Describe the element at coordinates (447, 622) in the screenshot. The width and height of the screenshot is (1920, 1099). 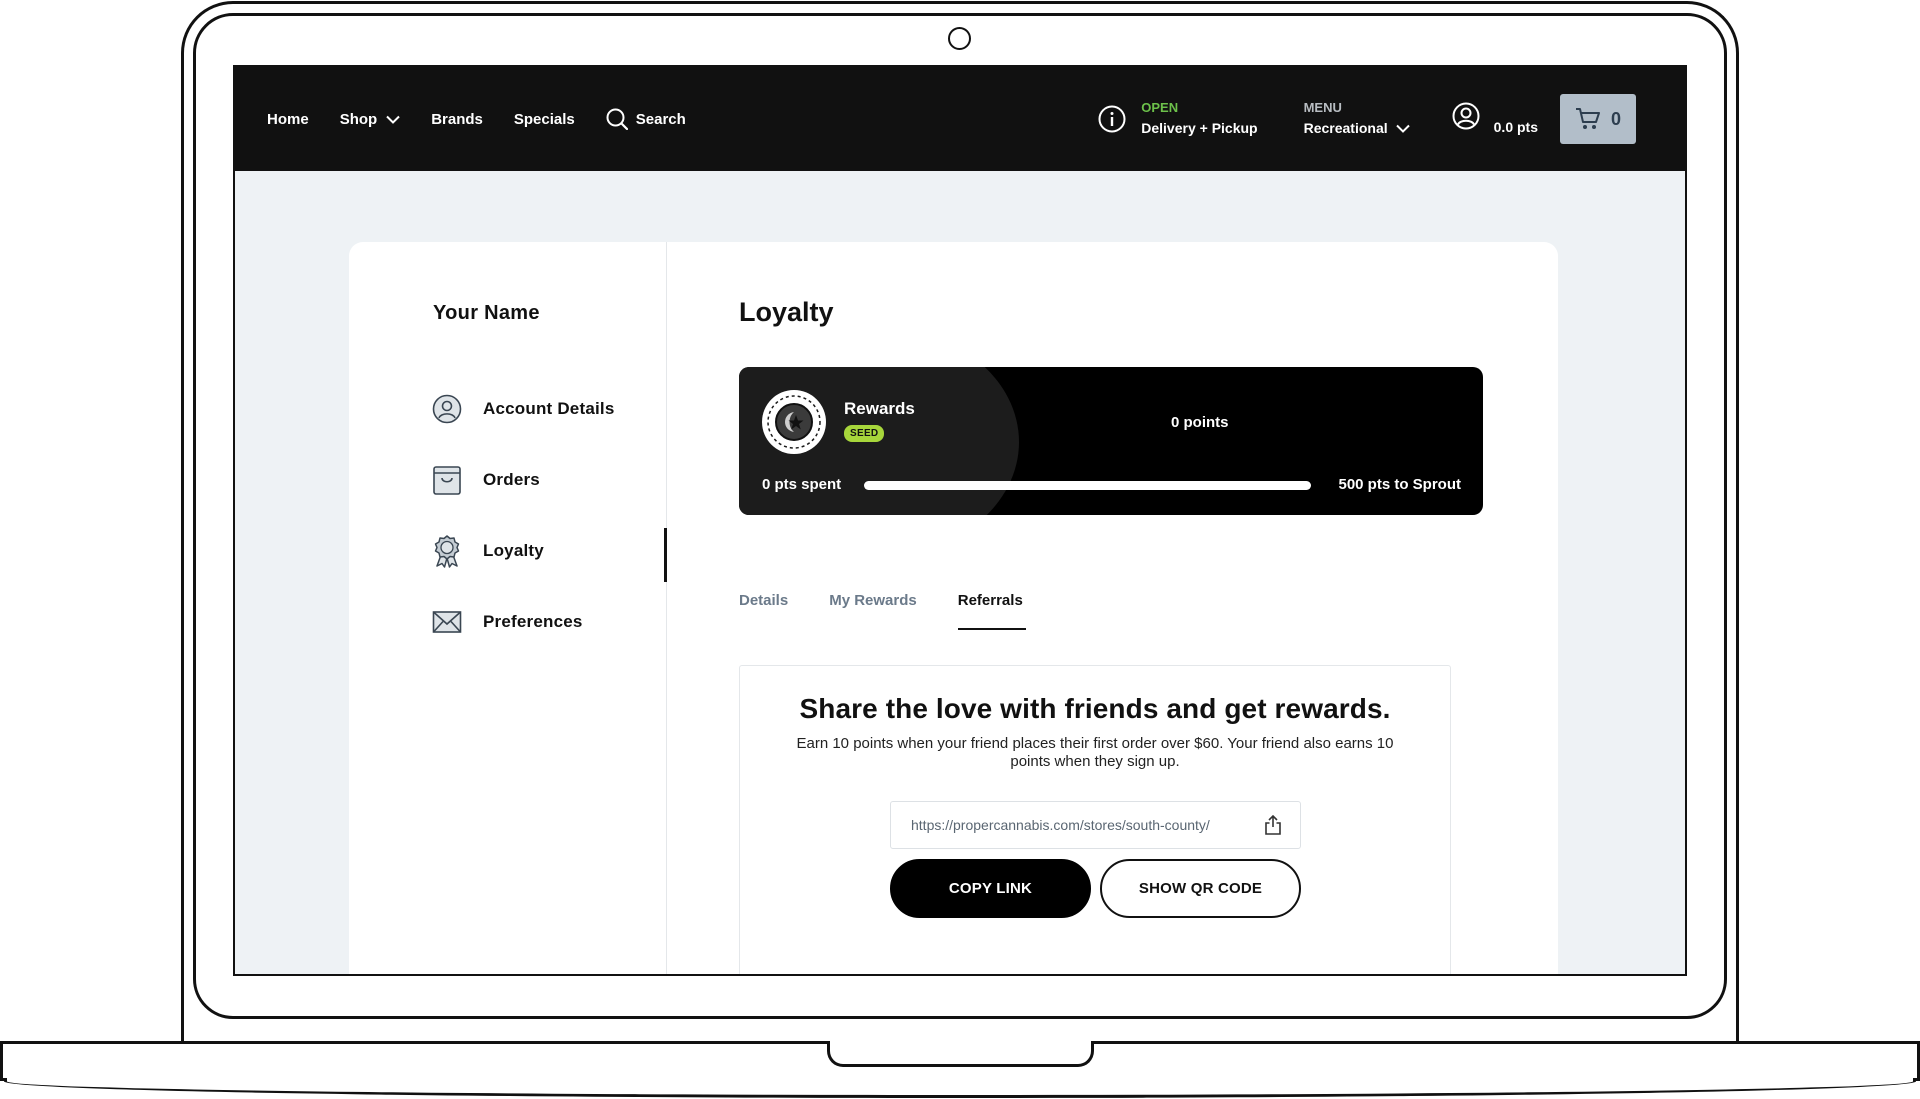
I see `mail-icon` at that location.